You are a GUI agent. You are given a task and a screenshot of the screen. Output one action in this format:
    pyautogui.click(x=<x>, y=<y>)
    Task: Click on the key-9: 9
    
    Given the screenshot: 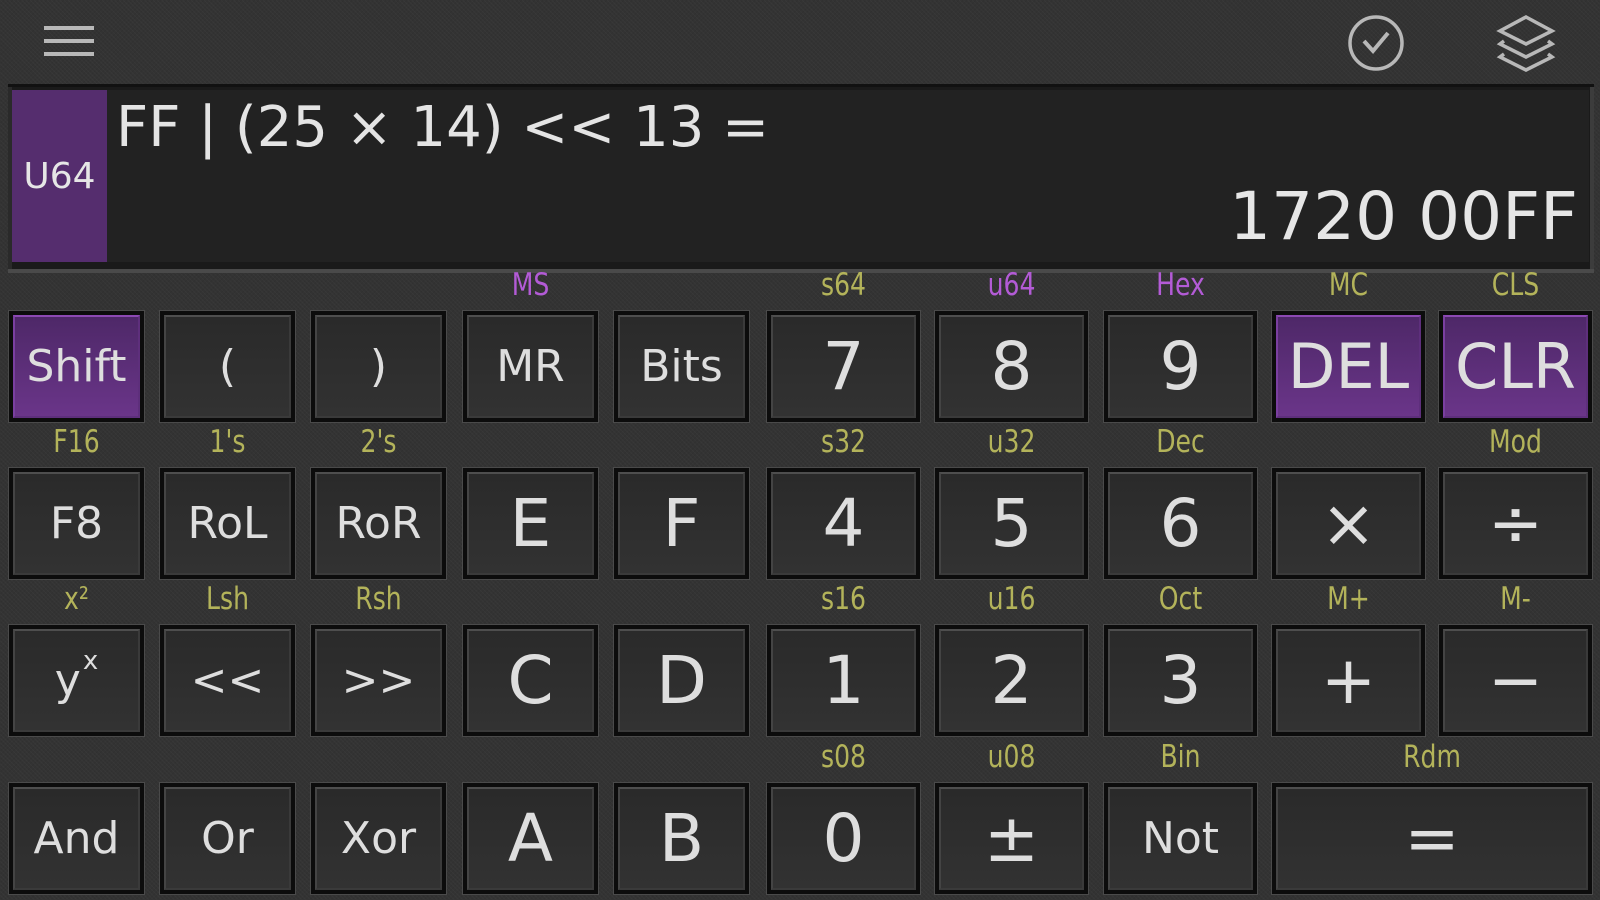 What is the action you would take?
    pyautogui.click(x=1180, y=366)
    